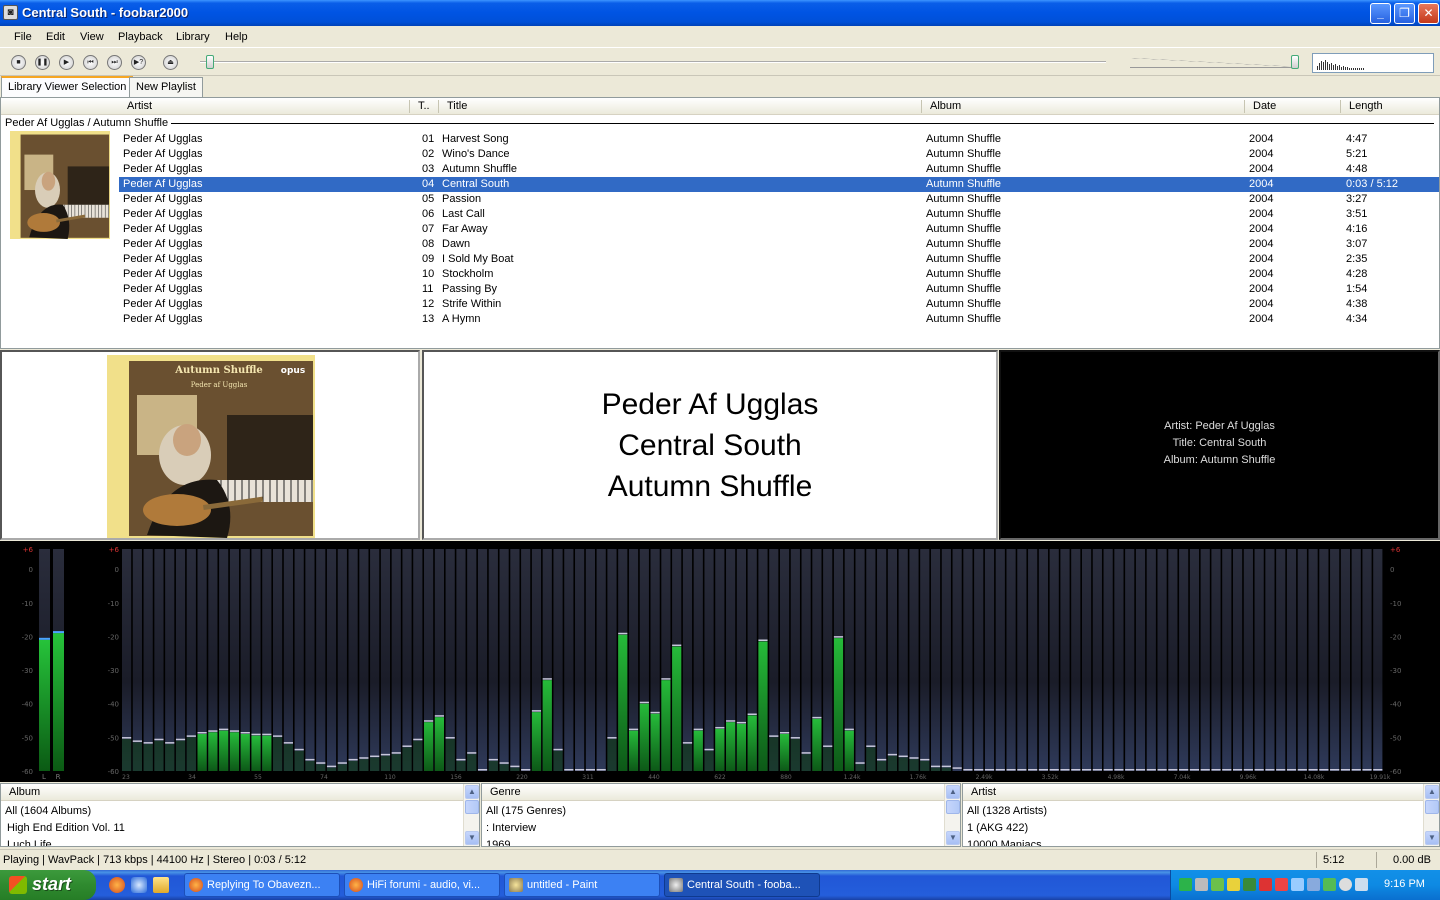  What do you see at coordinates (139, 885) in the screenshot?
I see `ie-quicklaunch-icon` at bounding box center [139, 885].